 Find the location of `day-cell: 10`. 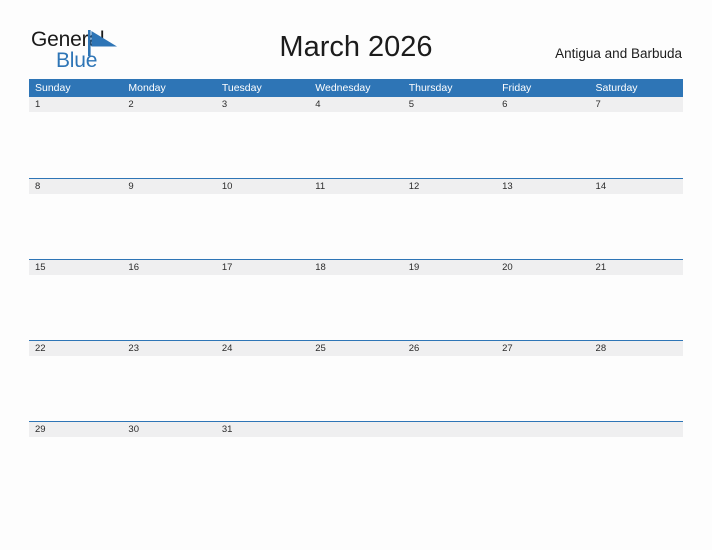

day-cell: 10 is located at coordinates (262, 186).